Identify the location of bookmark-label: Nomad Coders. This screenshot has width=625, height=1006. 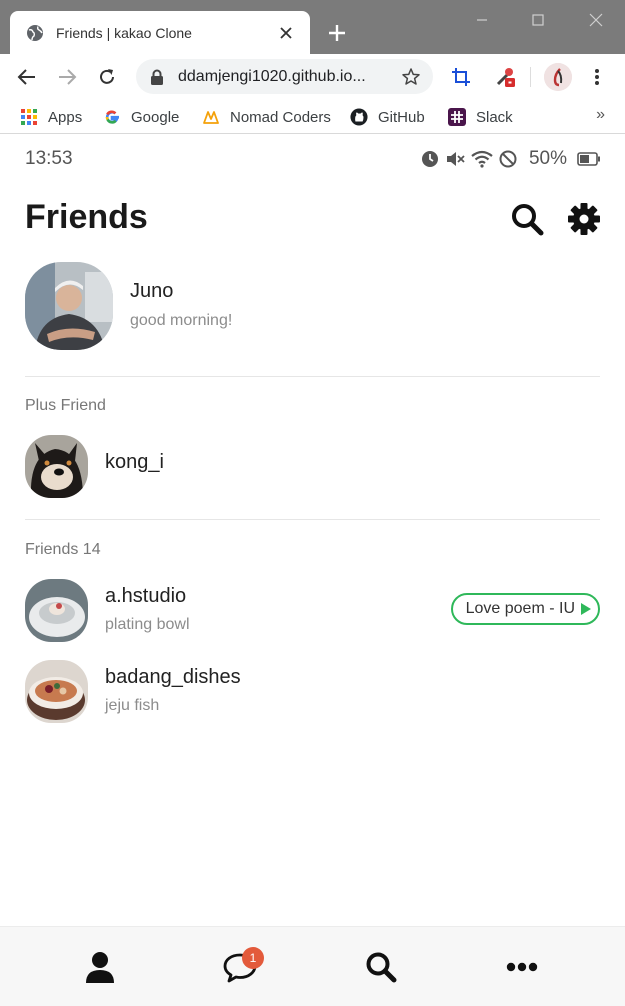
(280, 117).